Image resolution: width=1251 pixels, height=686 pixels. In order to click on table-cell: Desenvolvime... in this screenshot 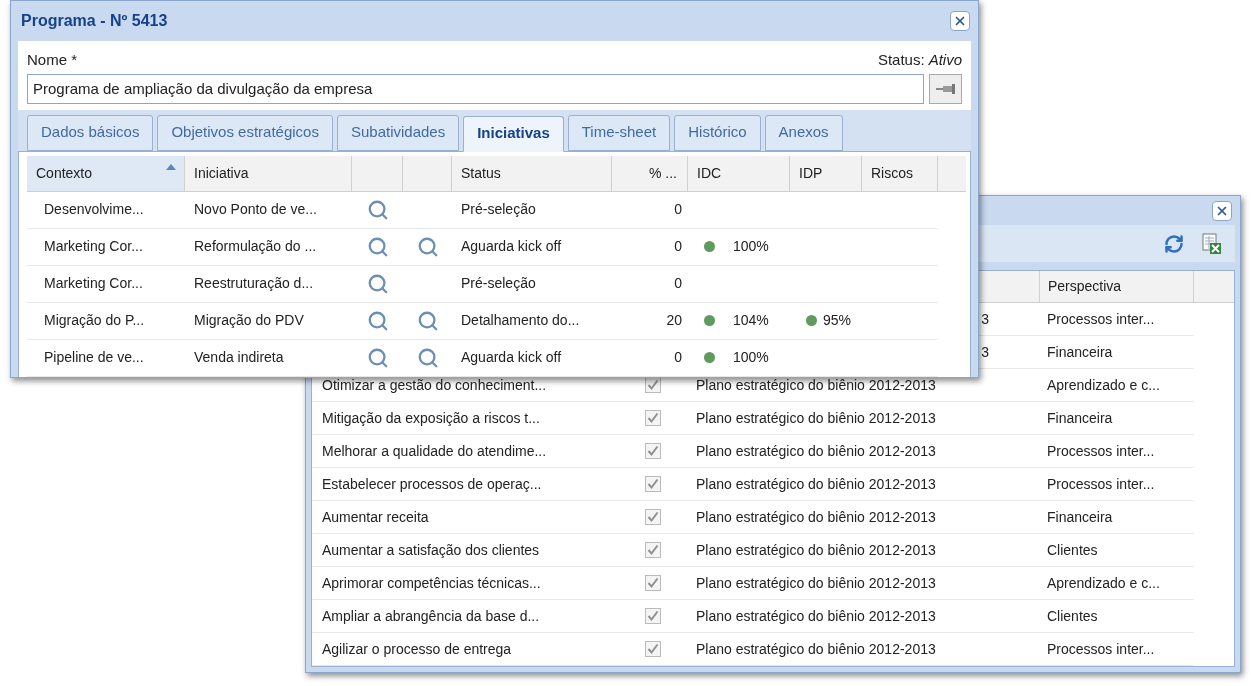, I will do `click(94, 209)`.